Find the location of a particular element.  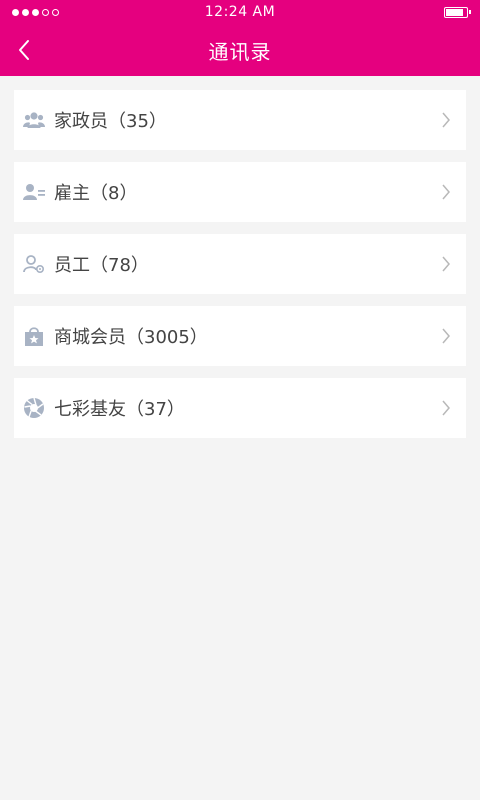

contact-category-label: 家政员（35） is located at coordinates (110, 121).